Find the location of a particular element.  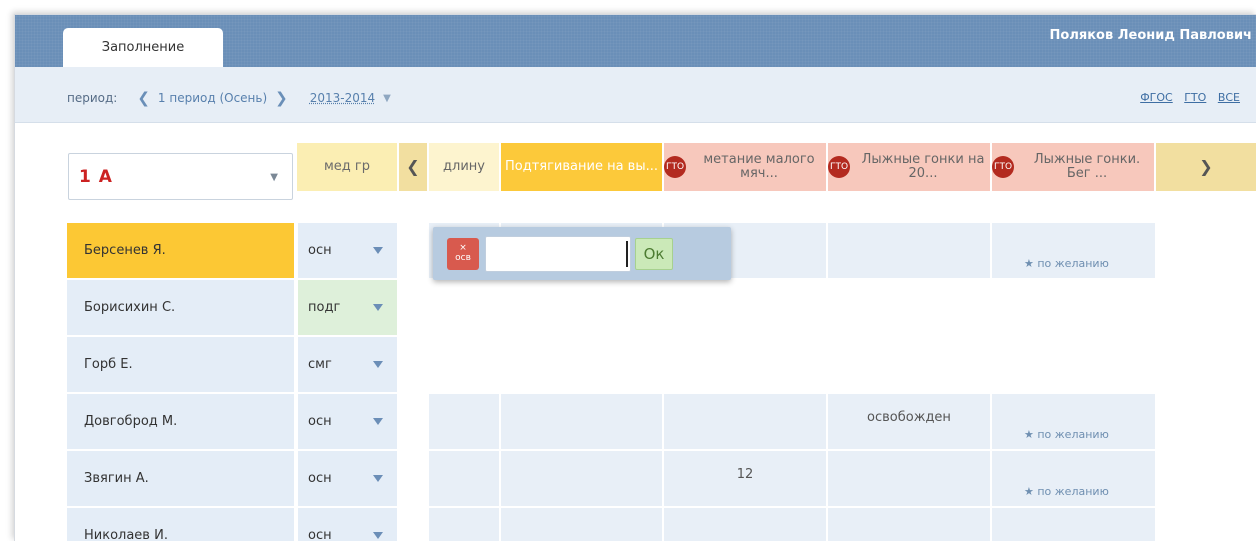

group-value: смг is located at coordinates (320, 364).